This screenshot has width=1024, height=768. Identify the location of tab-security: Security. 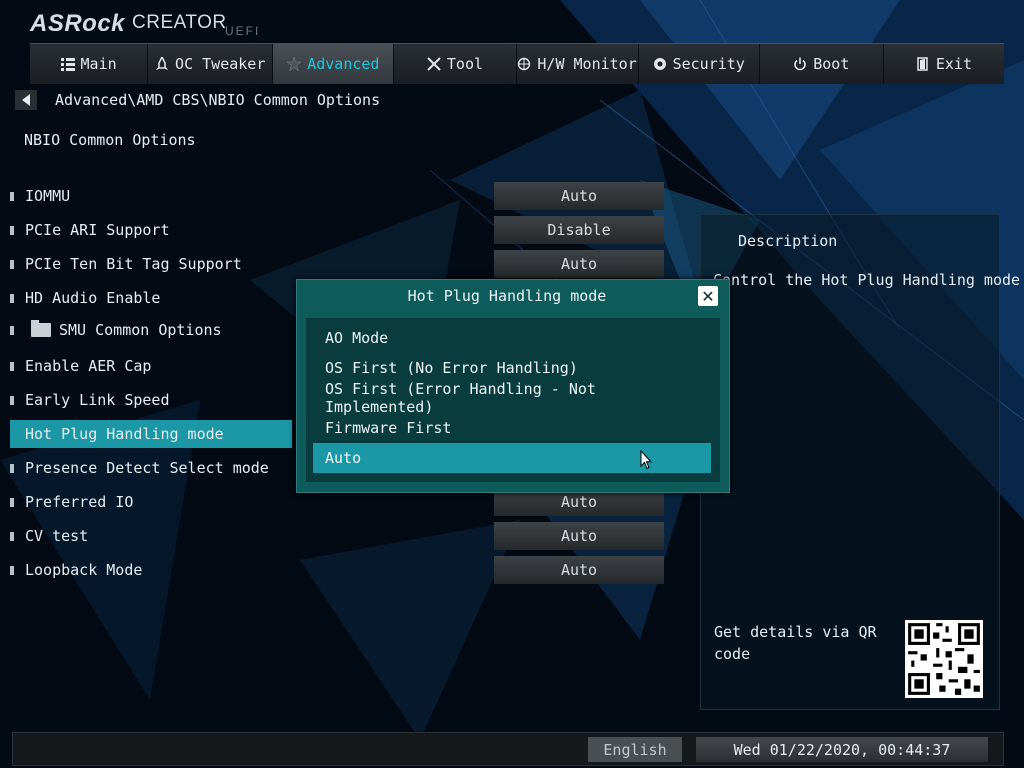
(699, 64).